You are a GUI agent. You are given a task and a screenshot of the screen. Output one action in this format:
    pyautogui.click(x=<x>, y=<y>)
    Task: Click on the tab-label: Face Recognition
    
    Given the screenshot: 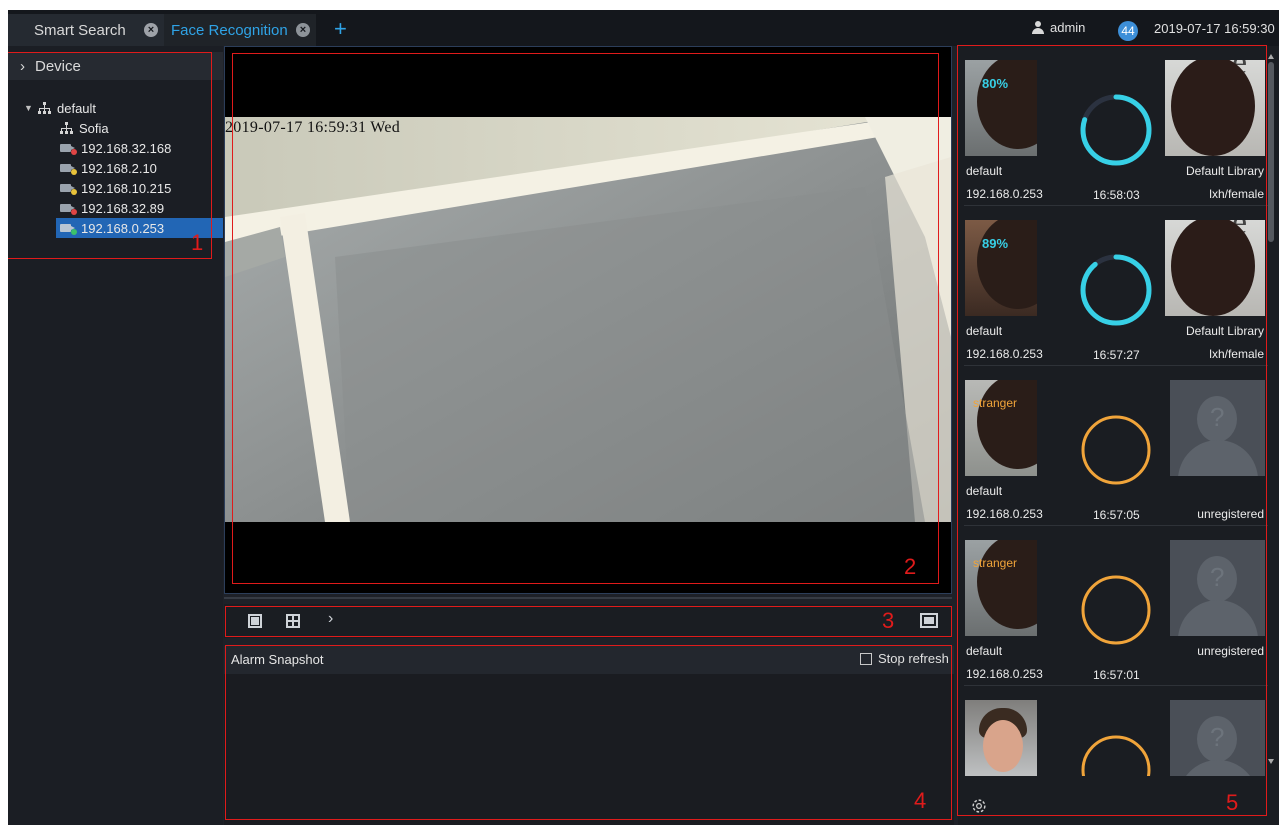 What is the action you would take?
    pyautogui.click(x=229, y=30)
    